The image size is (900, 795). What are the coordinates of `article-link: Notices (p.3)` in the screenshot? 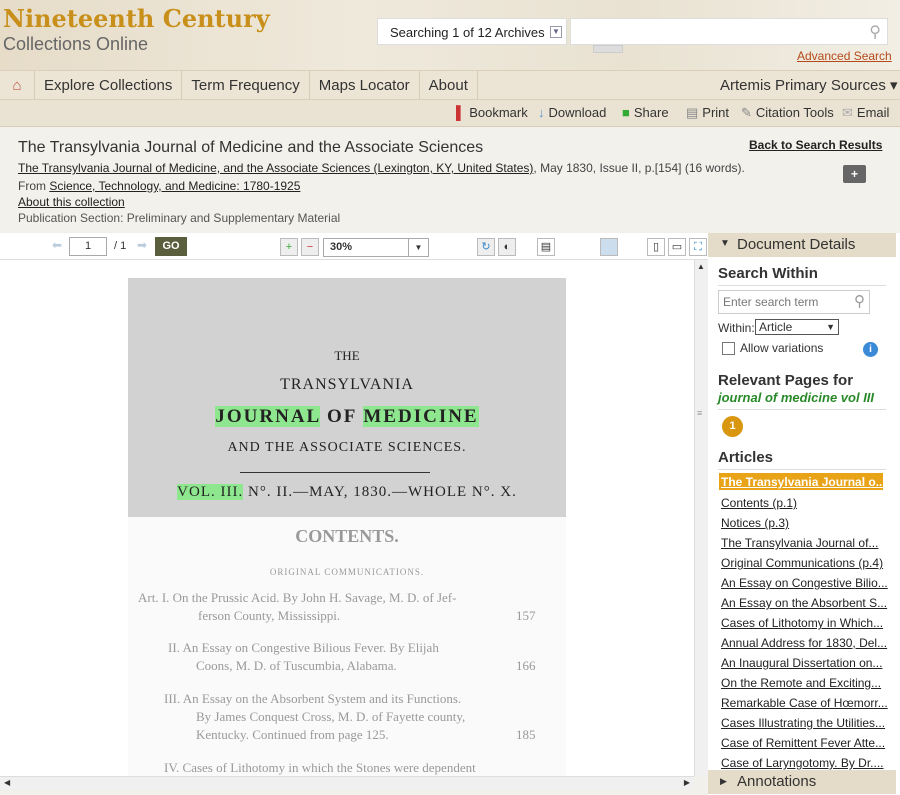 It's located at (755, 523).